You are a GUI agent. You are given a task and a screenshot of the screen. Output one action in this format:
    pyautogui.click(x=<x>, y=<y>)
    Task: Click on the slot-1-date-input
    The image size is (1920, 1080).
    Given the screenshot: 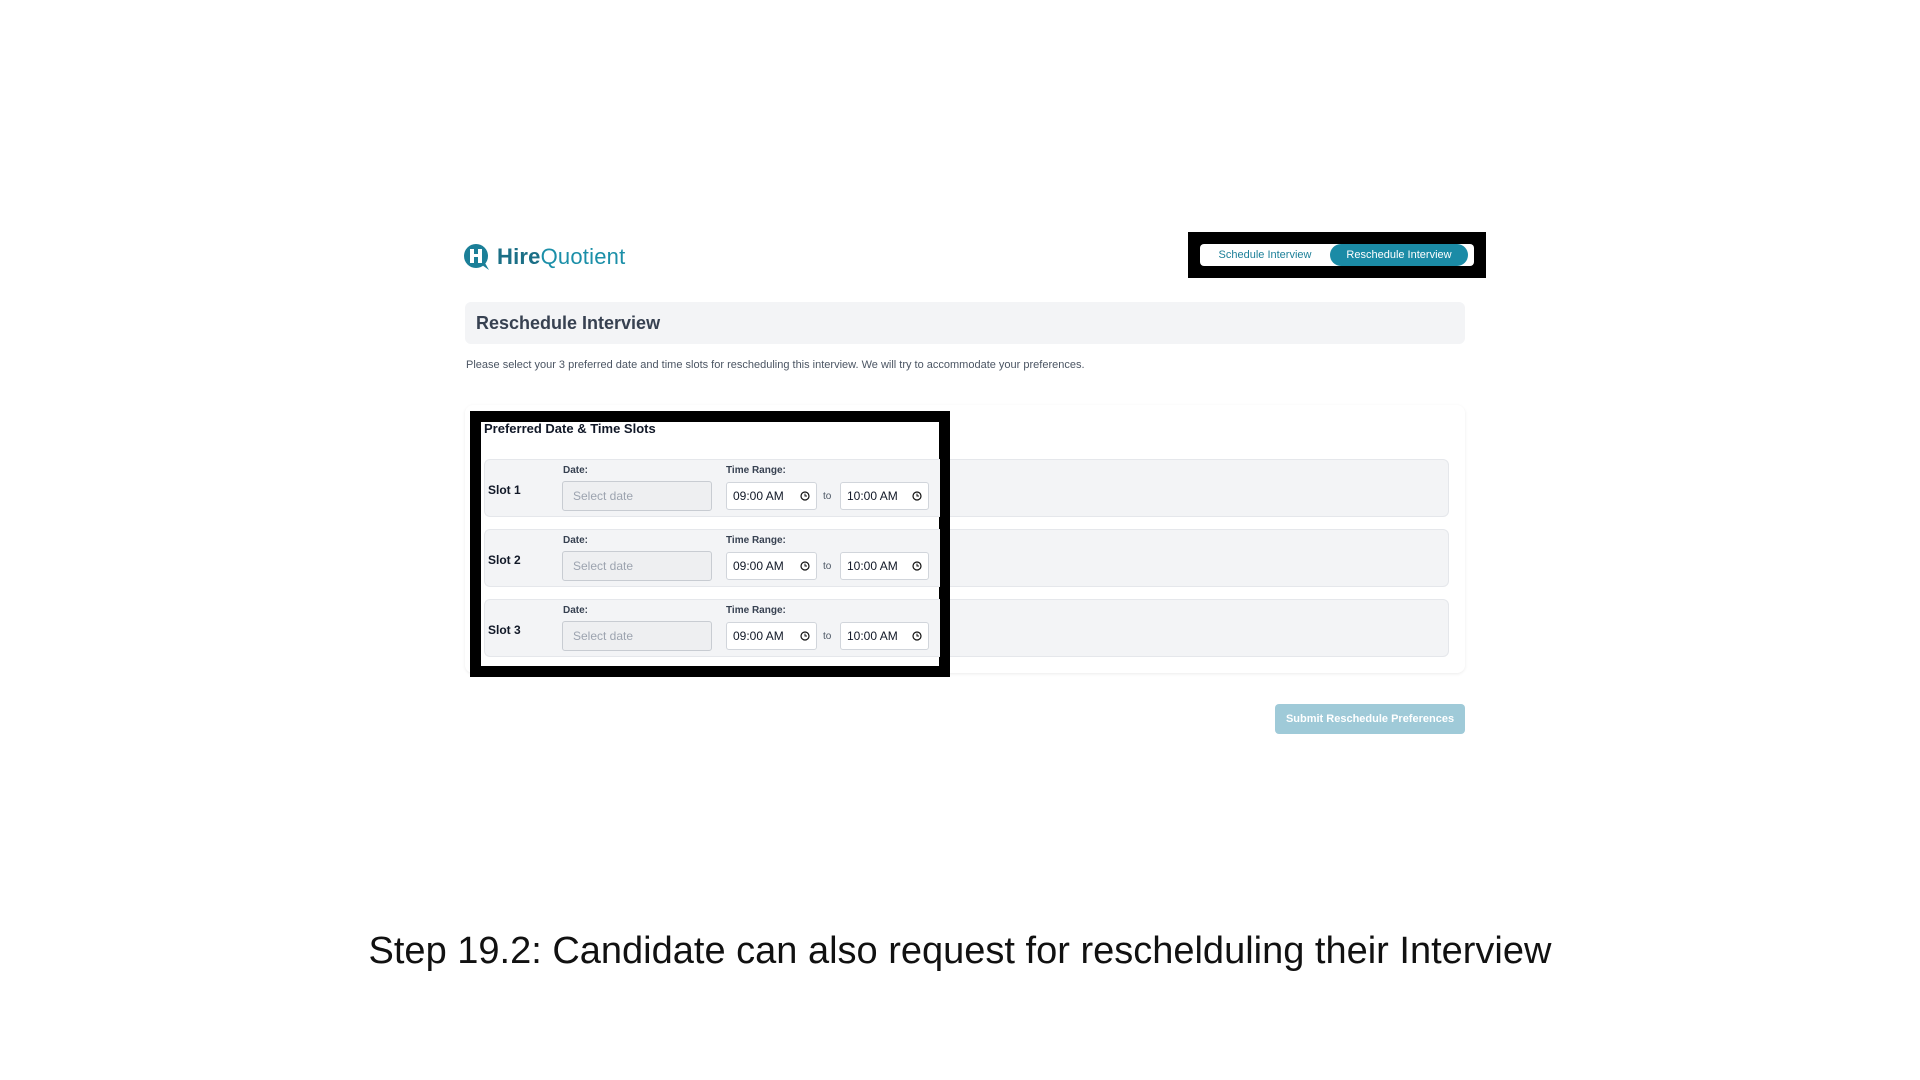 What is the action you would take?
    pyautogui.click(x=637, y=496)
    